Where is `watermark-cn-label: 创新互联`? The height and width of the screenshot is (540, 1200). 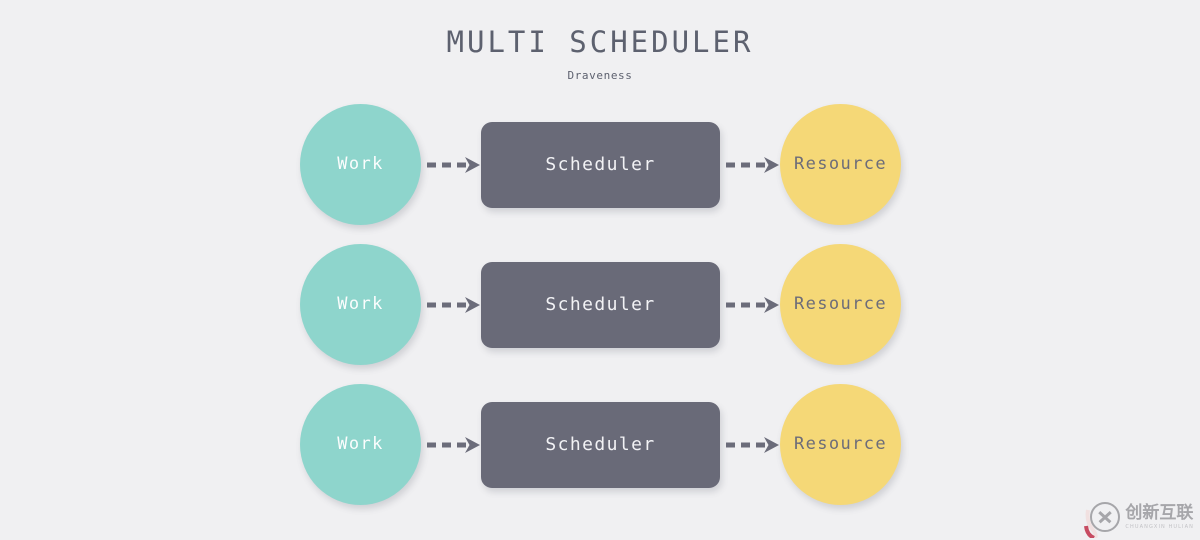
watermark-cn-label: 创新互联 is located at coordinates (1159, 512).